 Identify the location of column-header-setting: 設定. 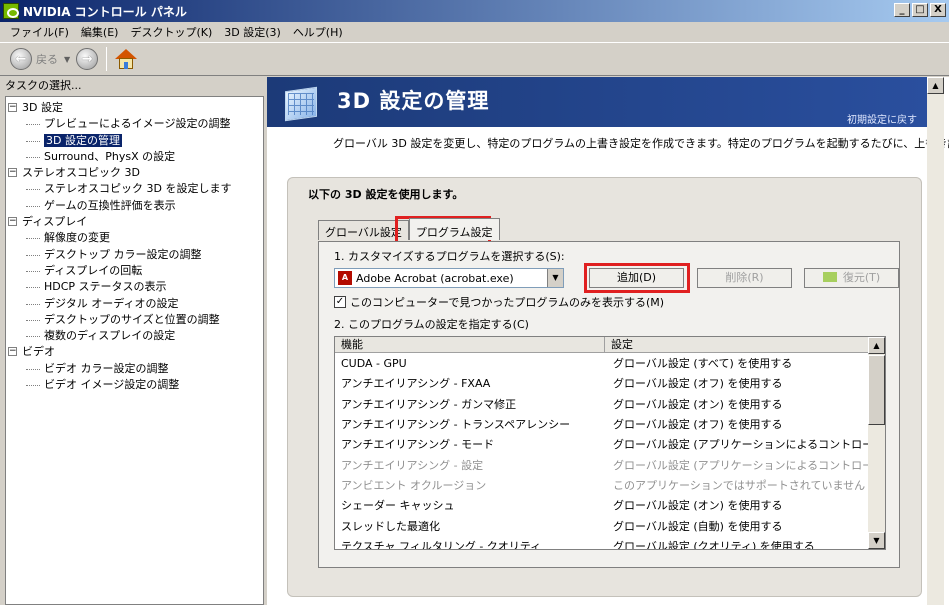
(737, 344).